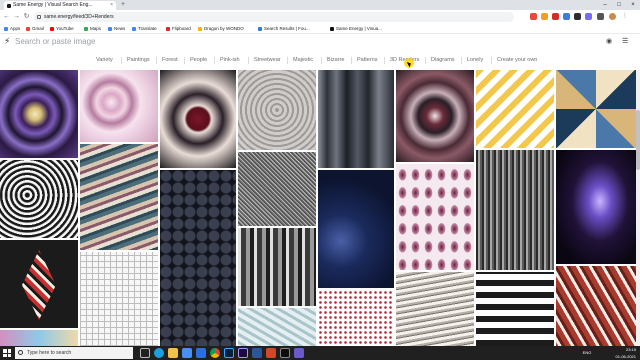  What do you see at coordinates (513, 60) in the screenshot?
I see `category-create-your-own: Create your own` at bounding box center [513, 60].